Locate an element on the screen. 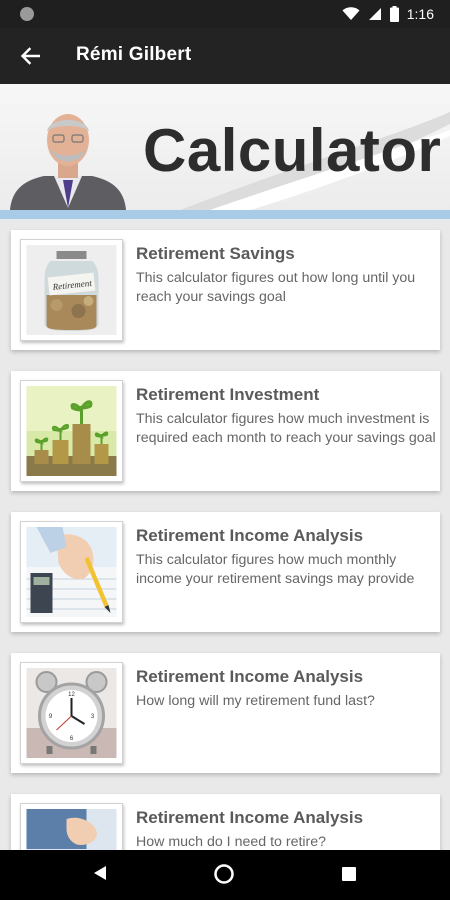  card-title: Retirement Savings is located at coordinates (215, 253).